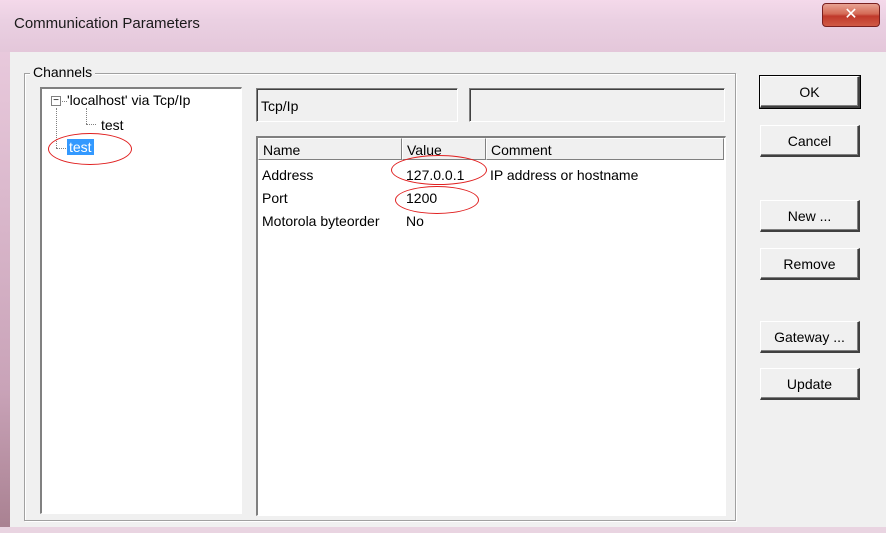 Image resolution: width=886 pixels, height=533 pixels. I want to click on annotation-ellipse-port, so click(437, 200).